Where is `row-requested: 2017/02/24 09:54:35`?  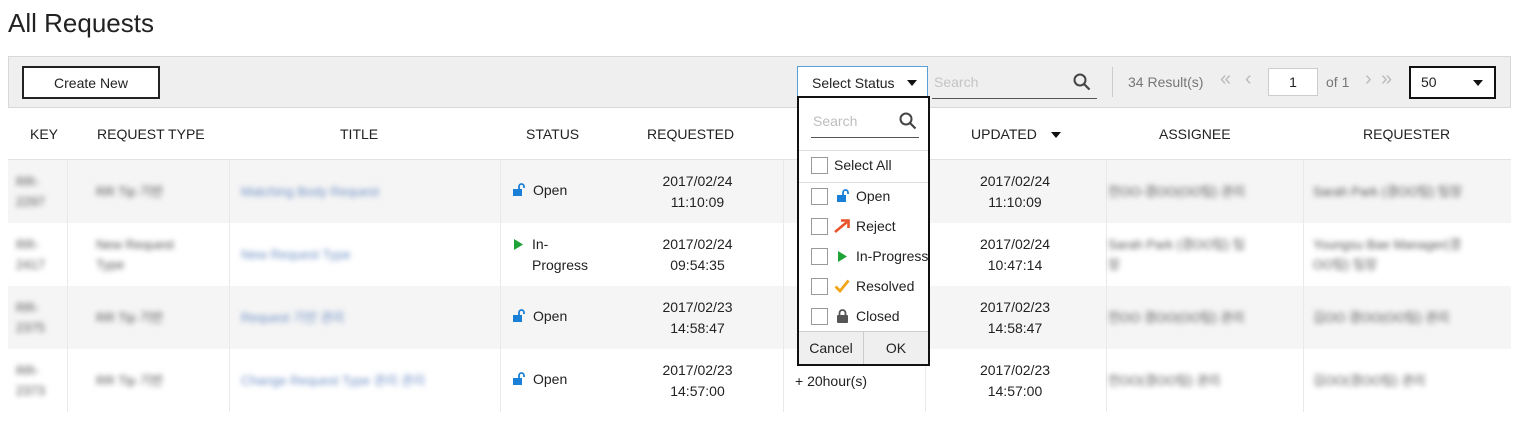
row-requested: 2017/02/24 09:54:35 is located at coordinates (697, 254).